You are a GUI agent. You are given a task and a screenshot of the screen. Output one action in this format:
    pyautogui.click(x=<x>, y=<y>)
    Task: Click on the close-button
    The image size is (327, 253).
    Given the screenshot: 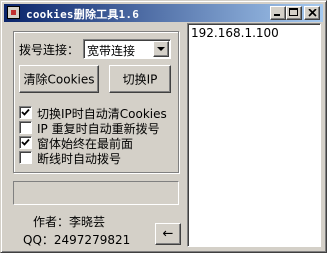 What is the action you would take?
    pyautogui.click(x=312, y=13)
    